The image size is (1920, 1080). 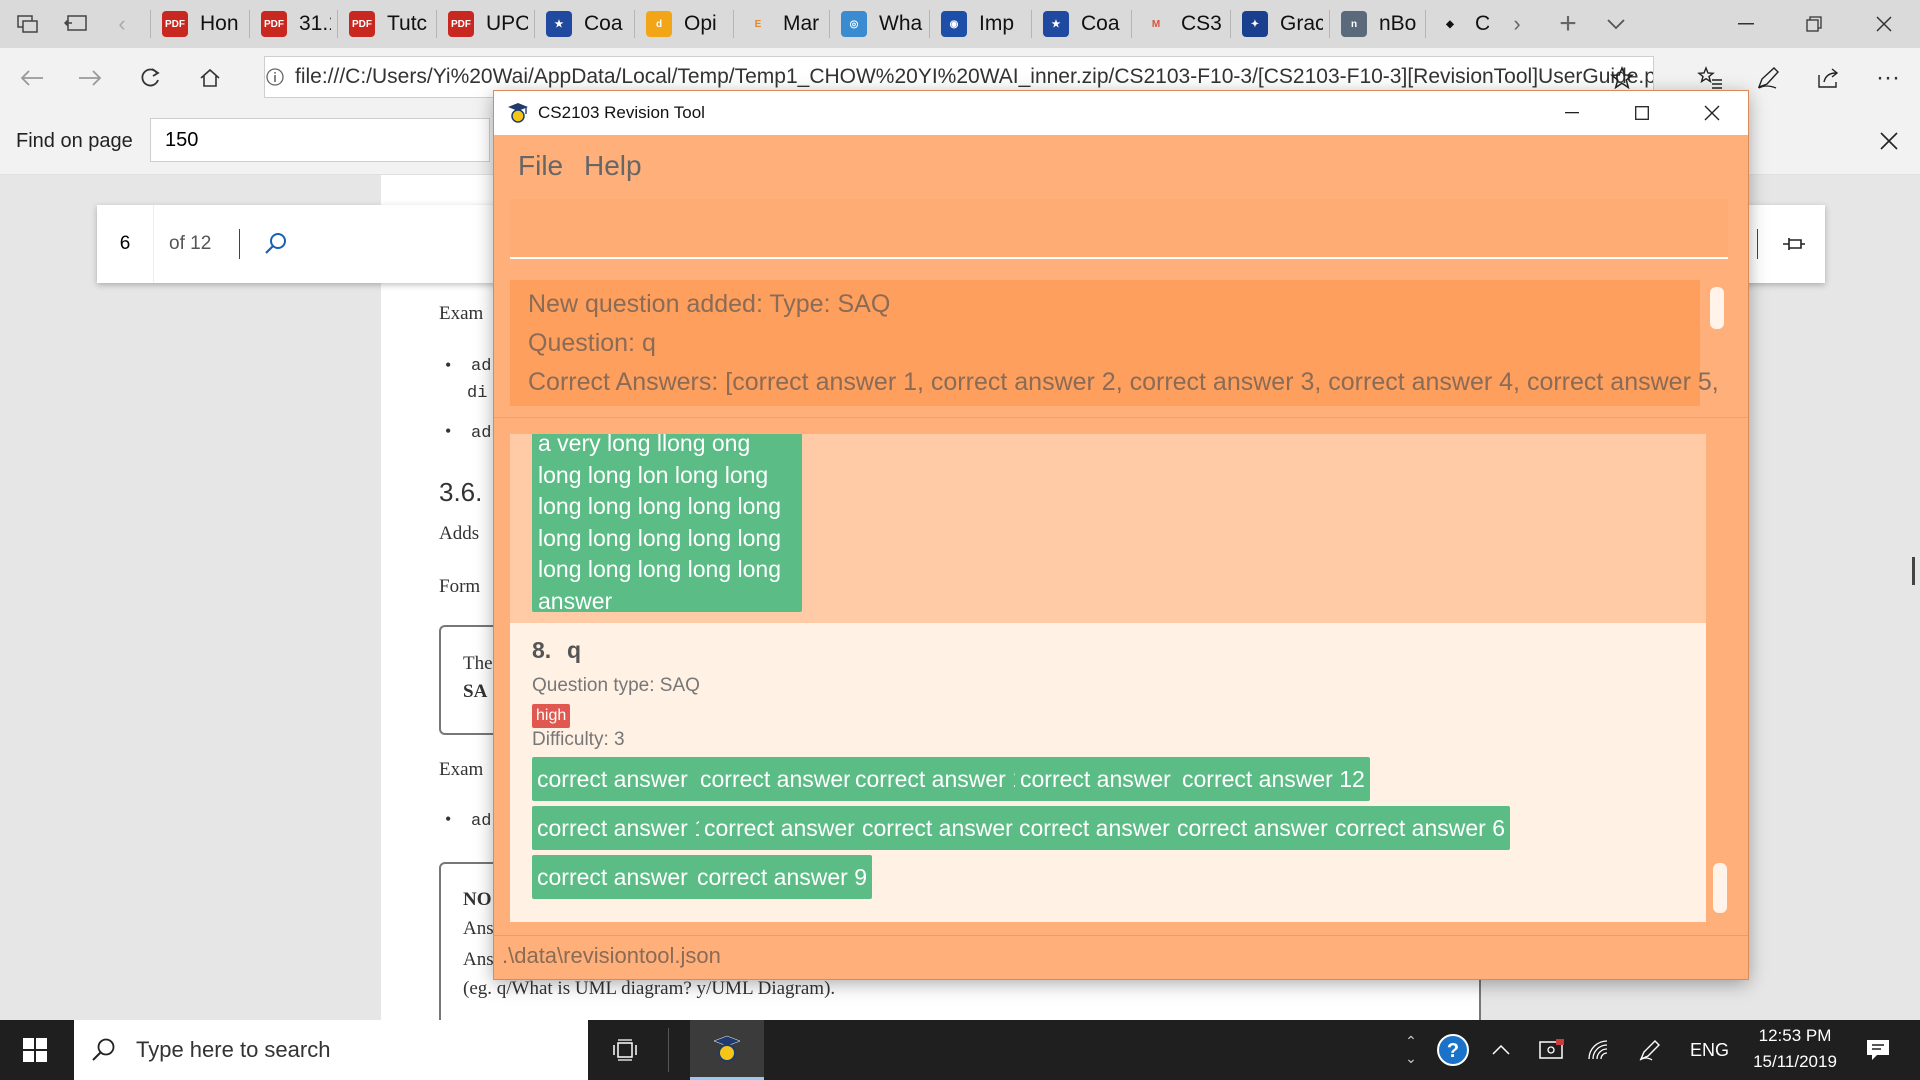 I want to click on restore-icon, so click(x=1814, y=24).